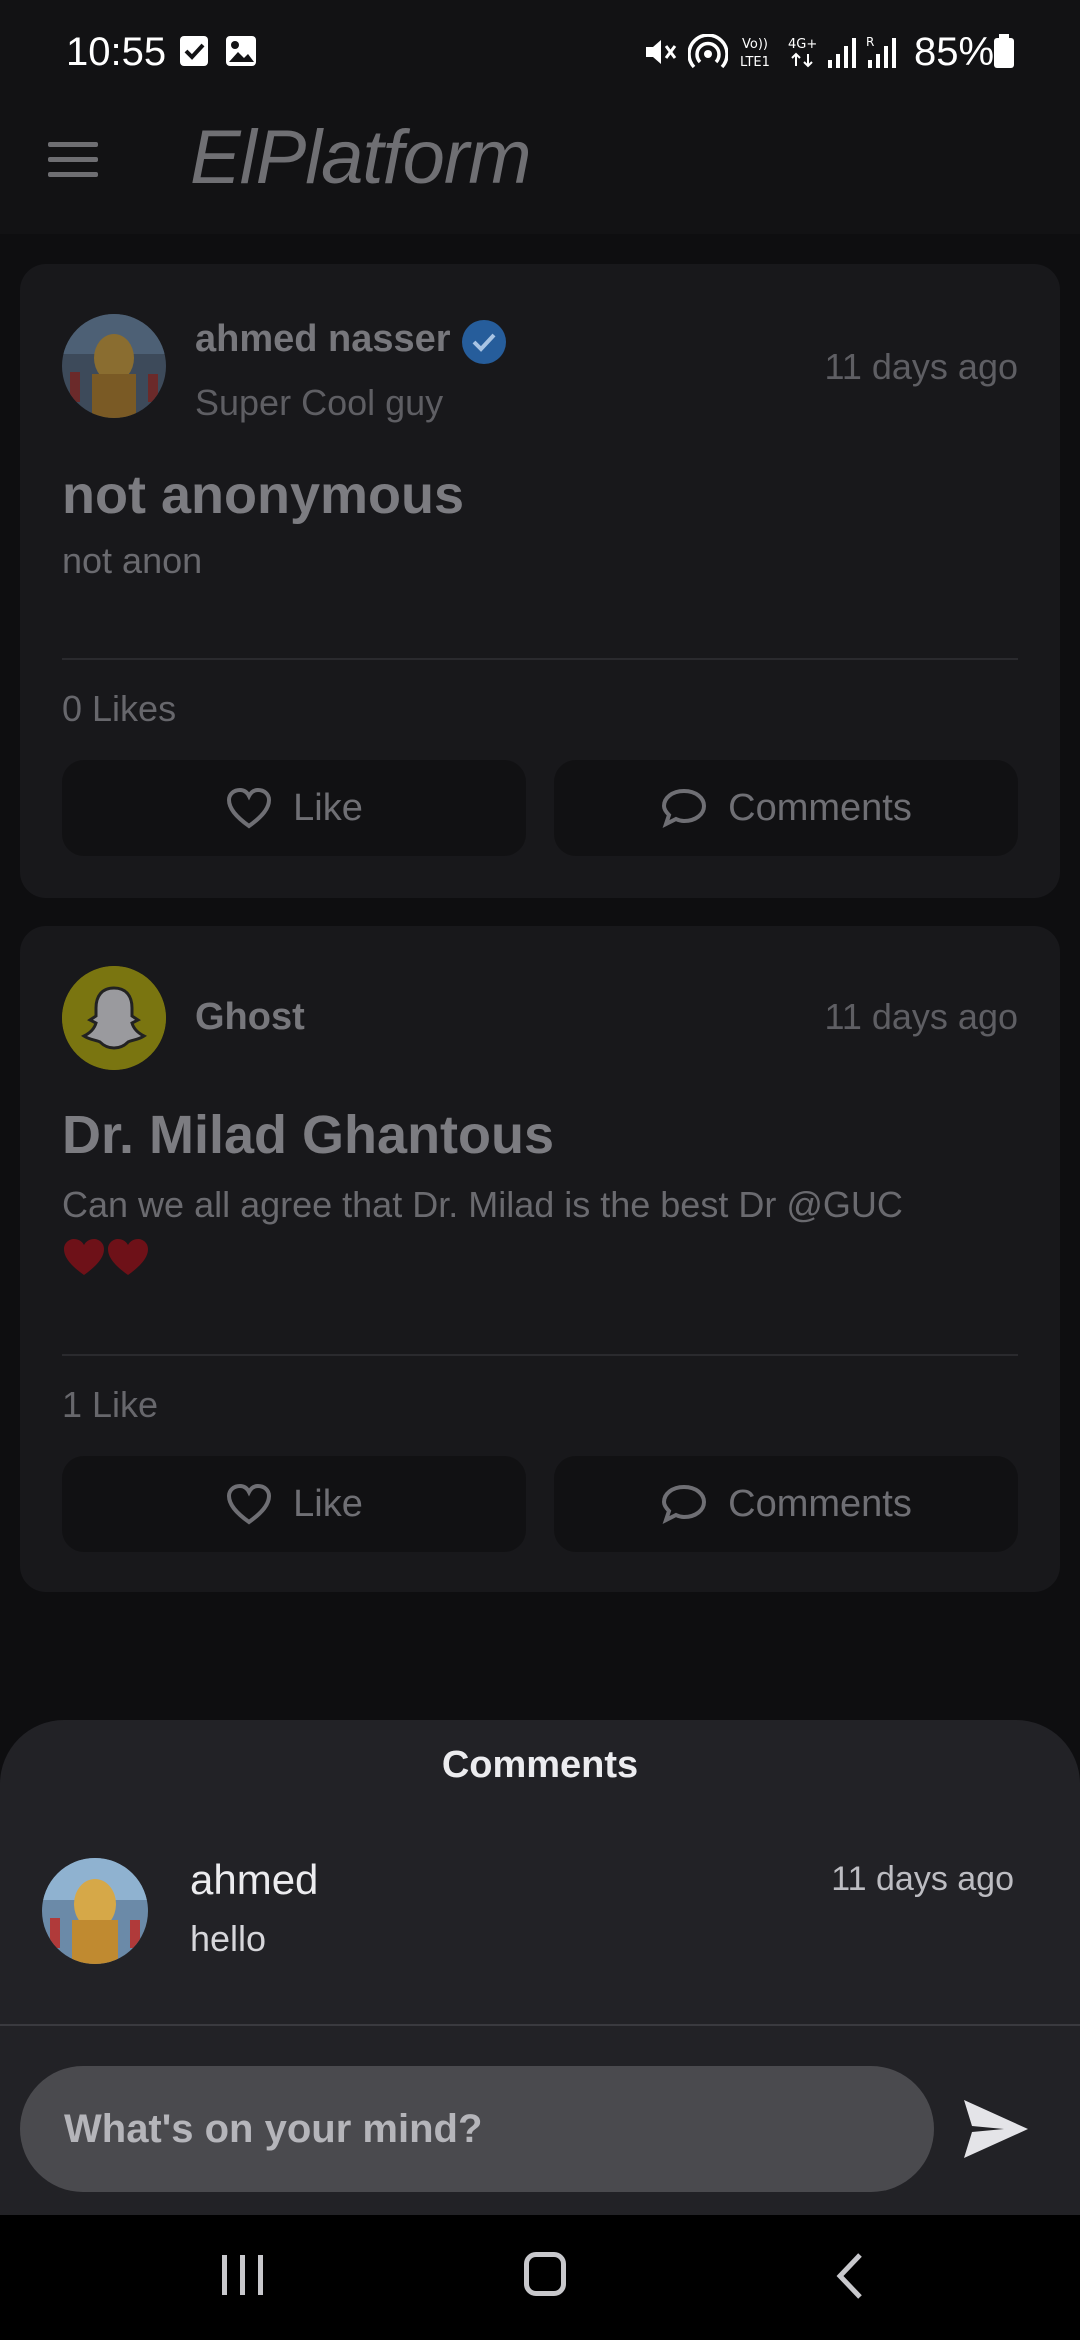  Describe the element at coordinates (484, 342) in the screenshot. I see `verified-badge-icon` at that location.